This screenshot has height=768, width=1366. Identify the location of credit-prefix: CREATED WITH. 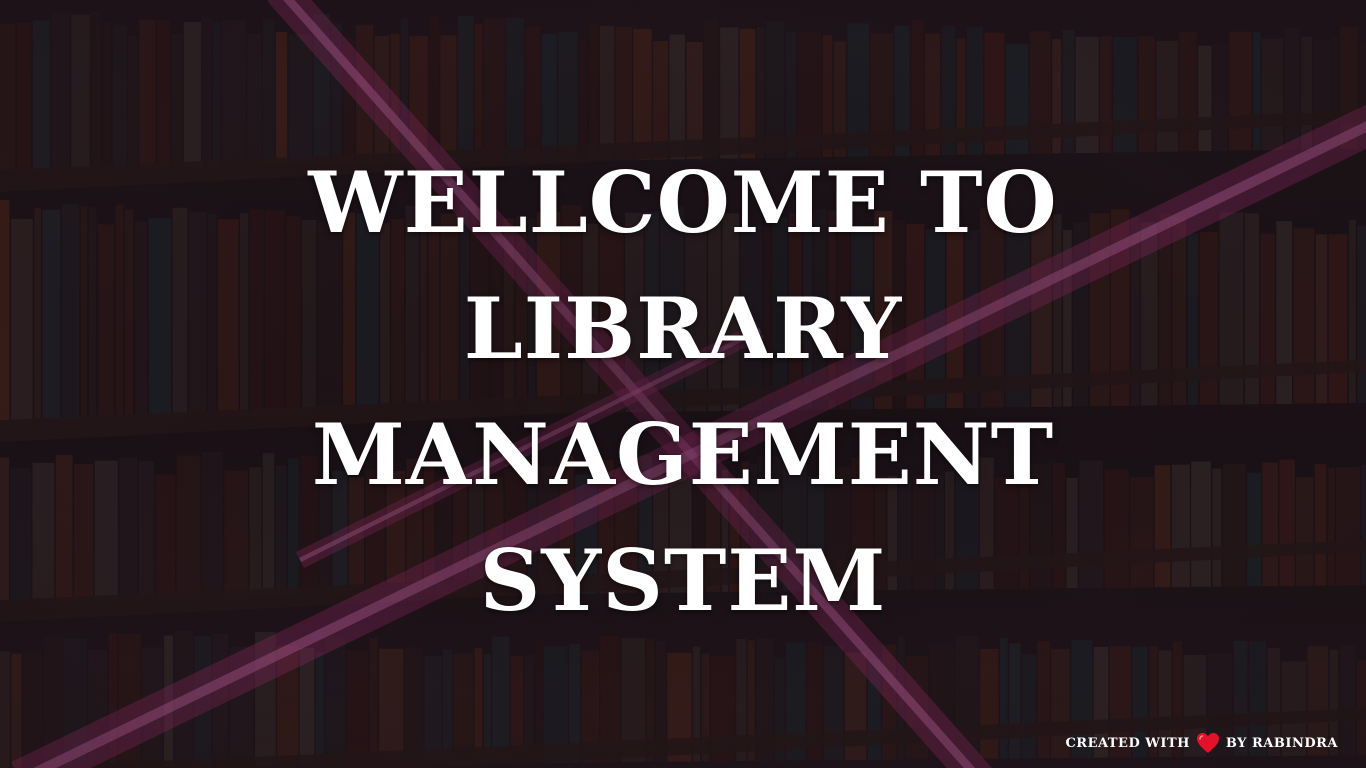
(1127, 743).